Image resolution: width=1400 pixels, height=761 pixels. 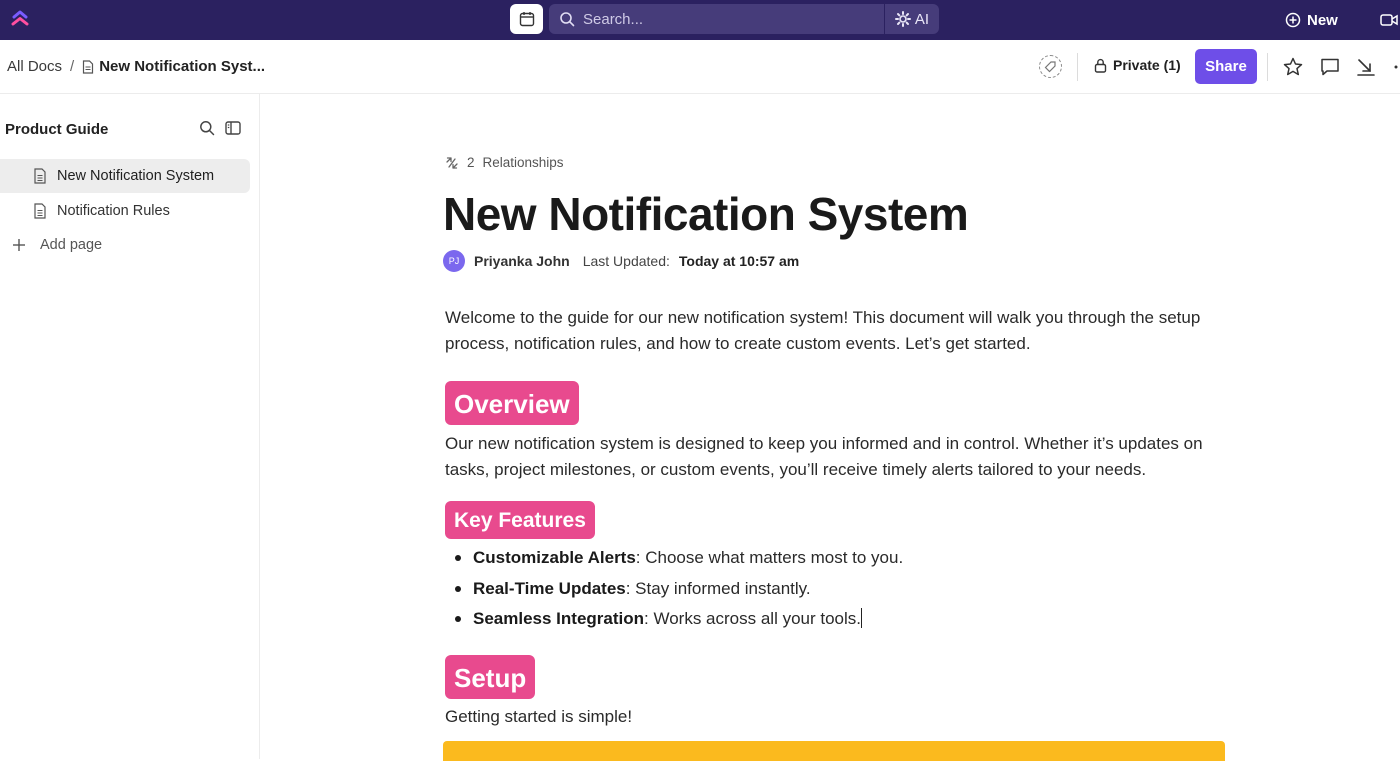 What do you see at coordinates (452, 162) in the screenshot?
I see `relationship-icon` at bounding box center [452, 162].